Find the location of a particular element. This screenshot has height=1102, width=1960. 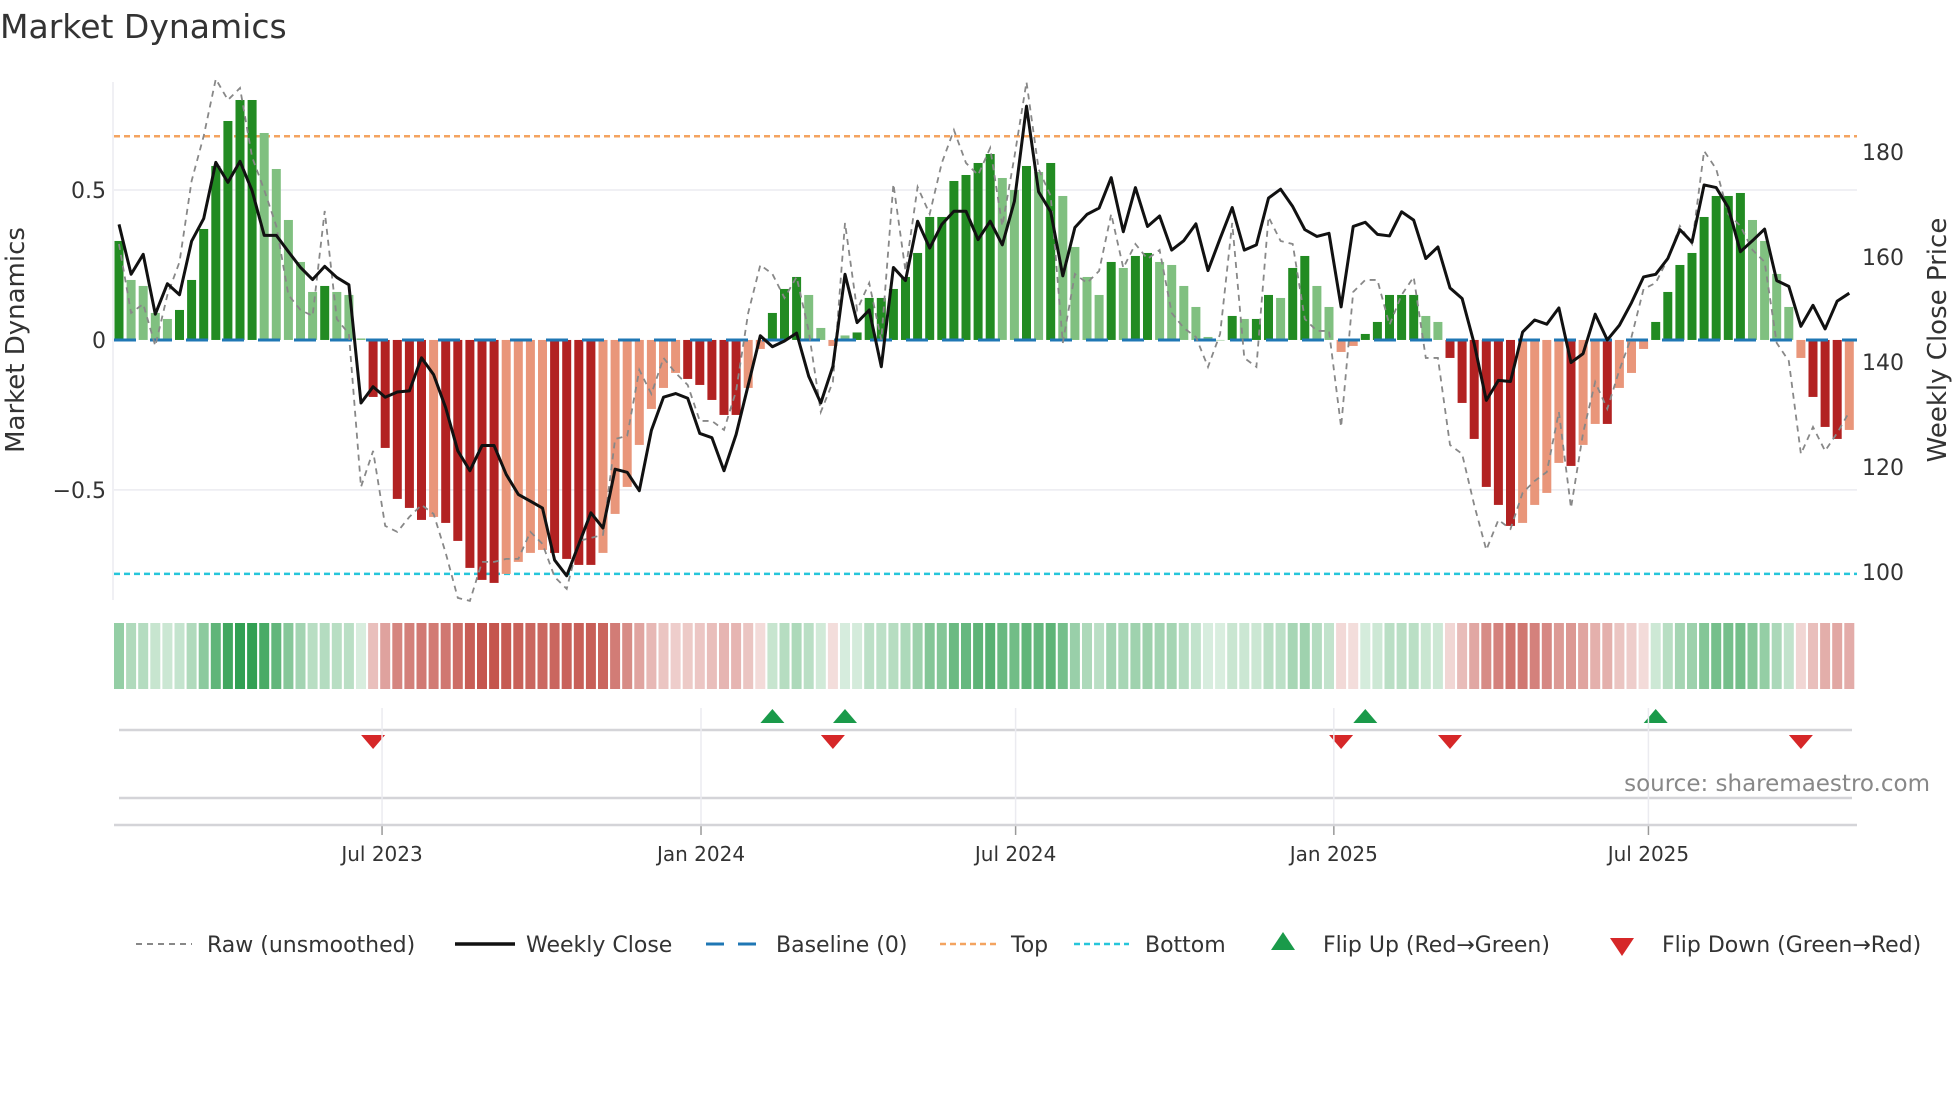

x-tick-label: Jul 2023 is located at coordinates (380, 854).